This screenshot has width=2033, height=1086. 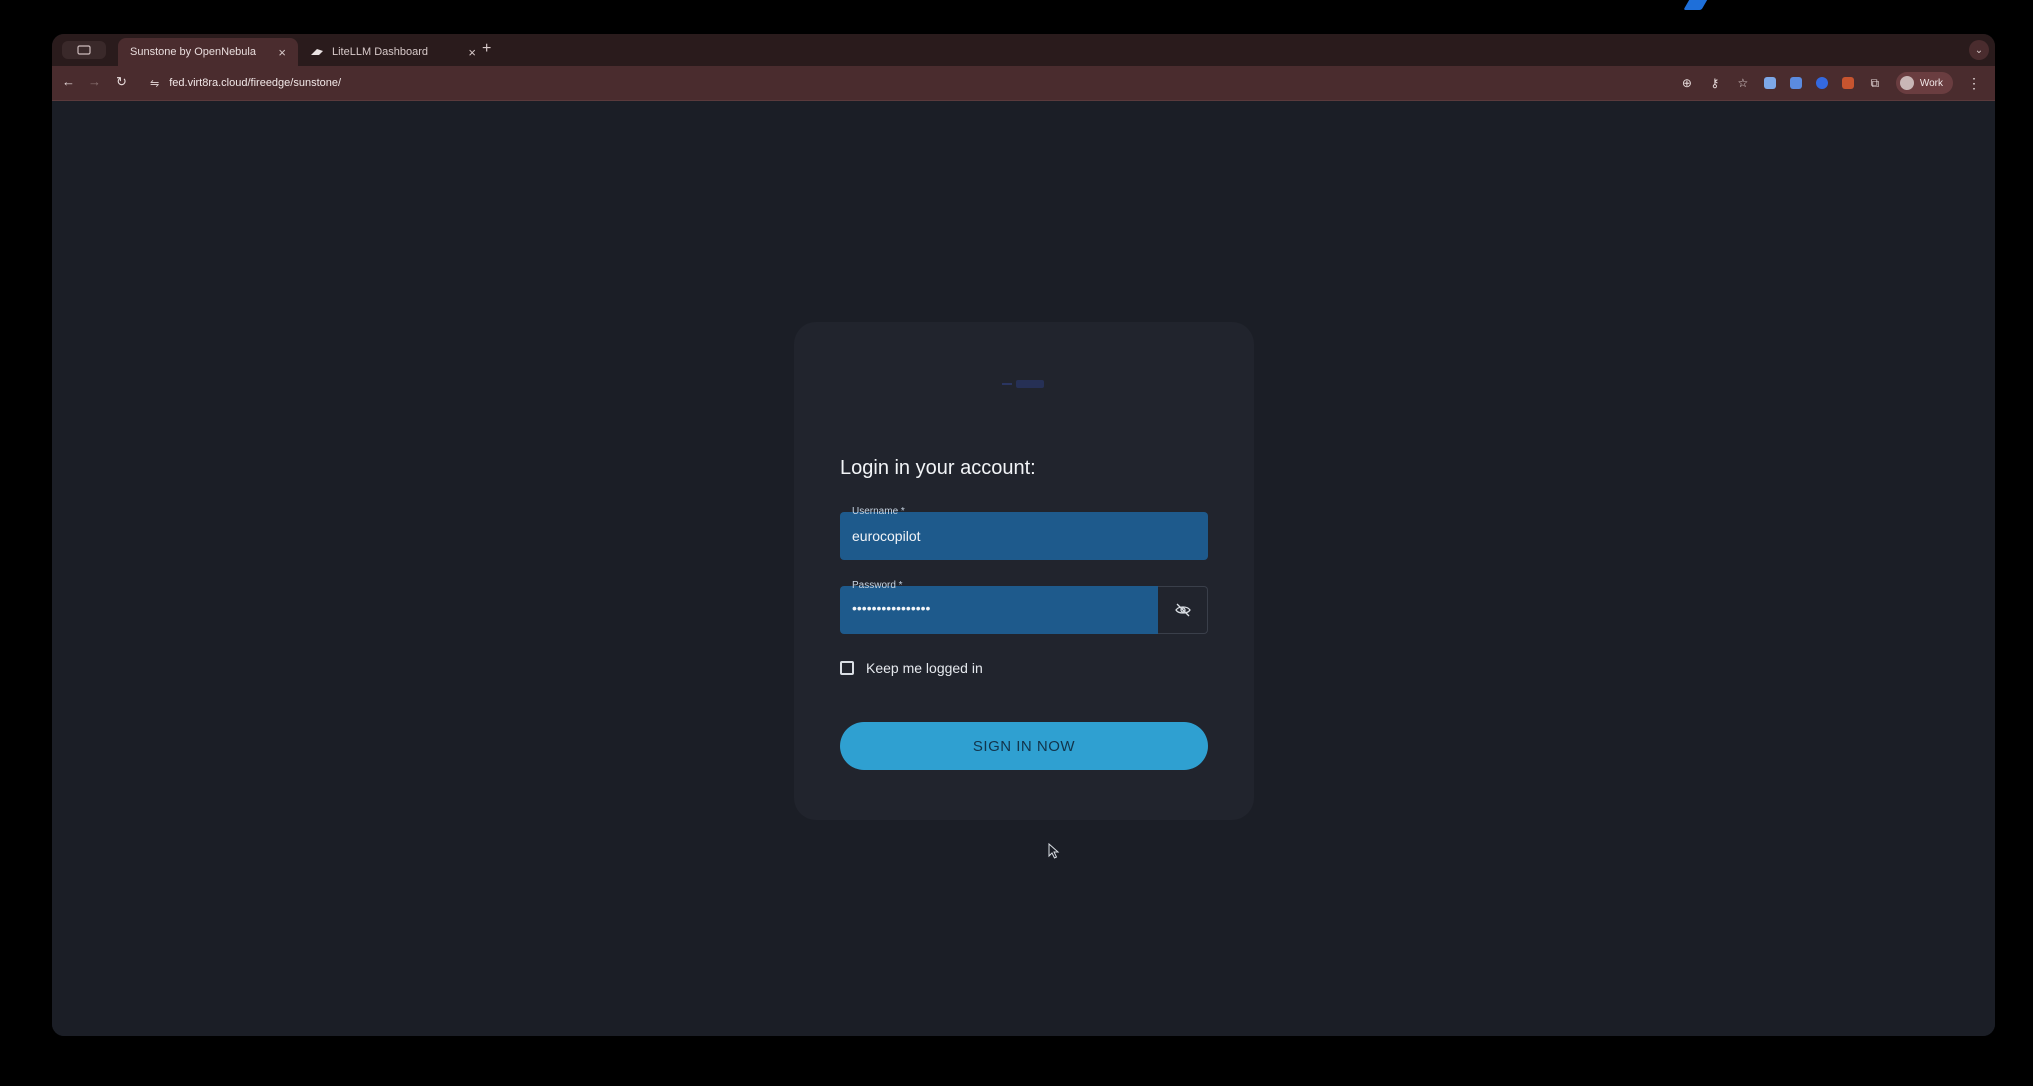 What do you see at coordinates (1875, 83) in the screenshot?
I see `puzzle-icon: ⧉` at bounding box center [1875, 83].